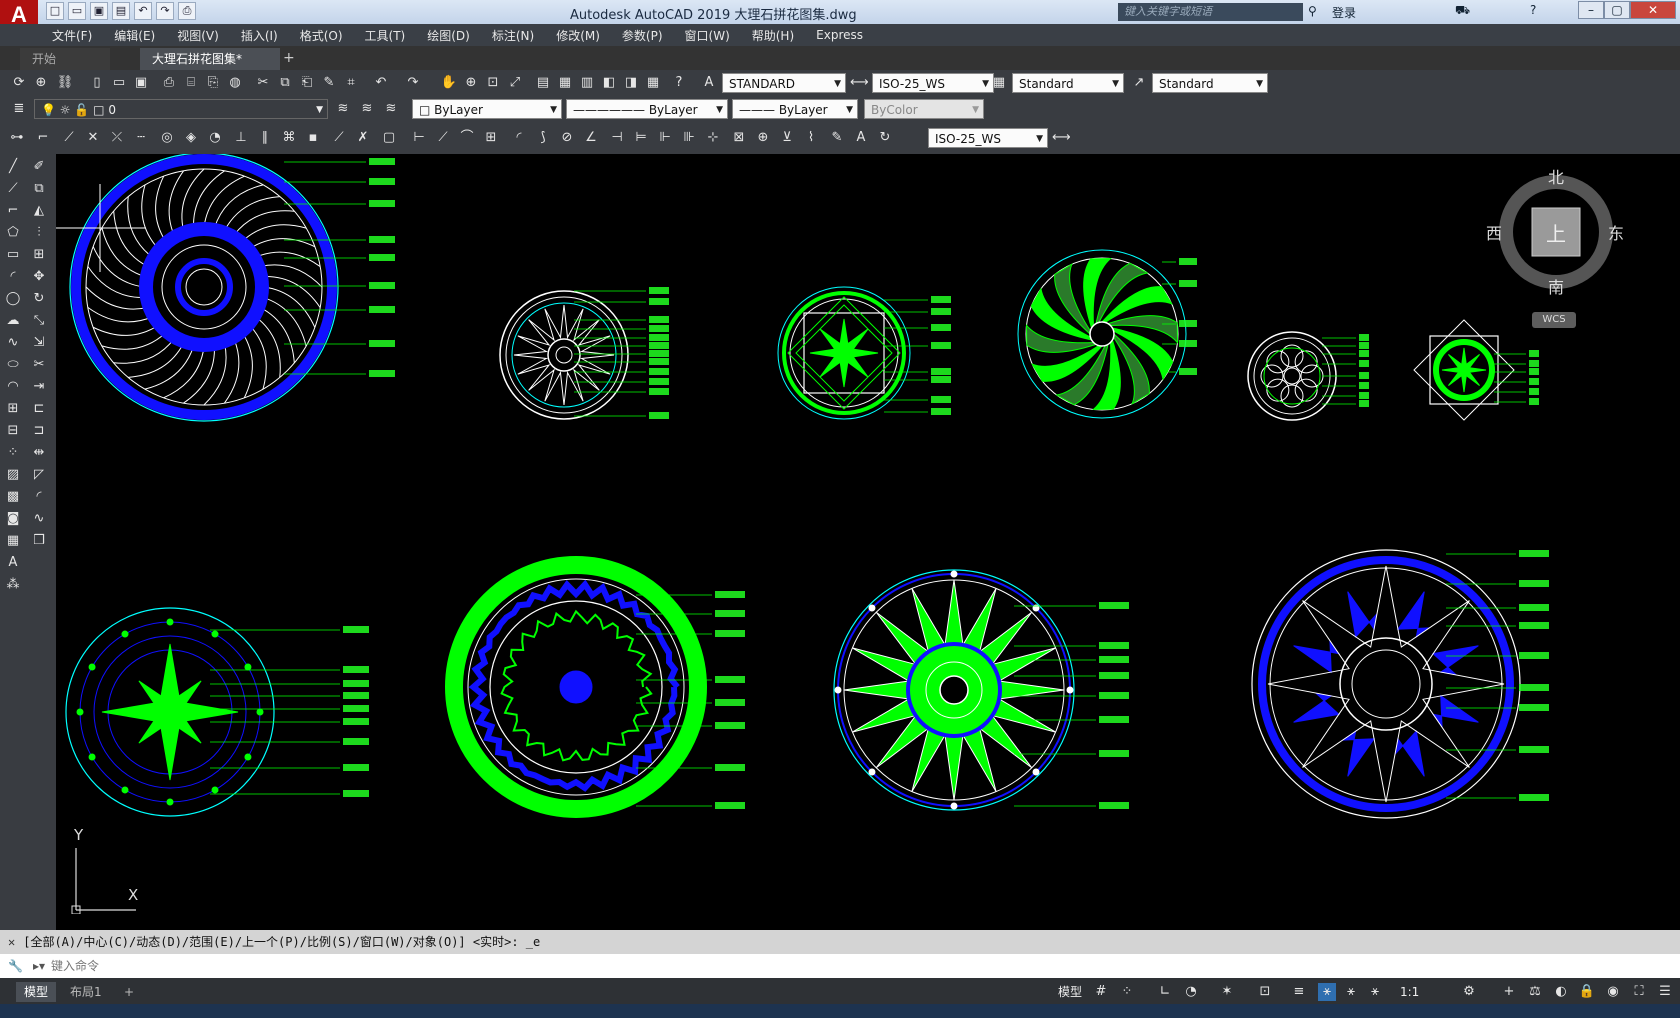 The width and height of the screenshot is (1680, 1018). What do you see at coordinates (65, 83) in the screenshot?
I see `link-icon: ⛓` at bounding box center [65, 83].